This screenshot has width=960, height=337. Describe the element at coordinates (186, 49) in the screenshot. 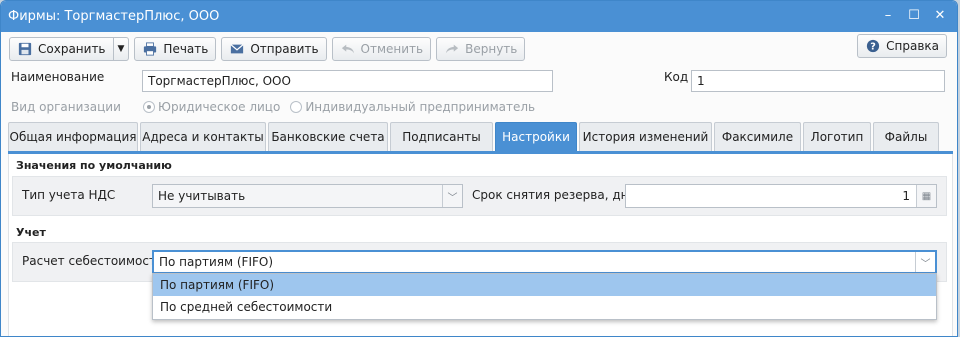

I see `print-label: Печать` at that location.